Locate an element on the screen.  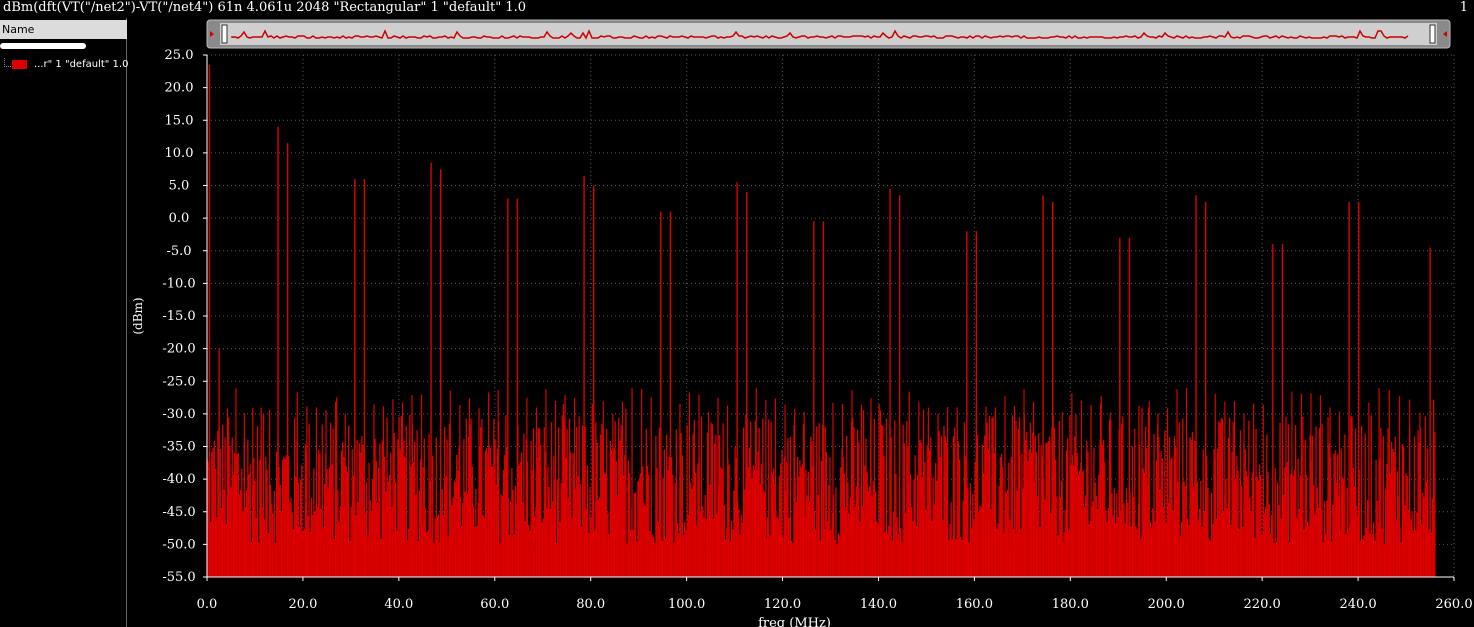
overview-strip is located at coordinates (828, 34).